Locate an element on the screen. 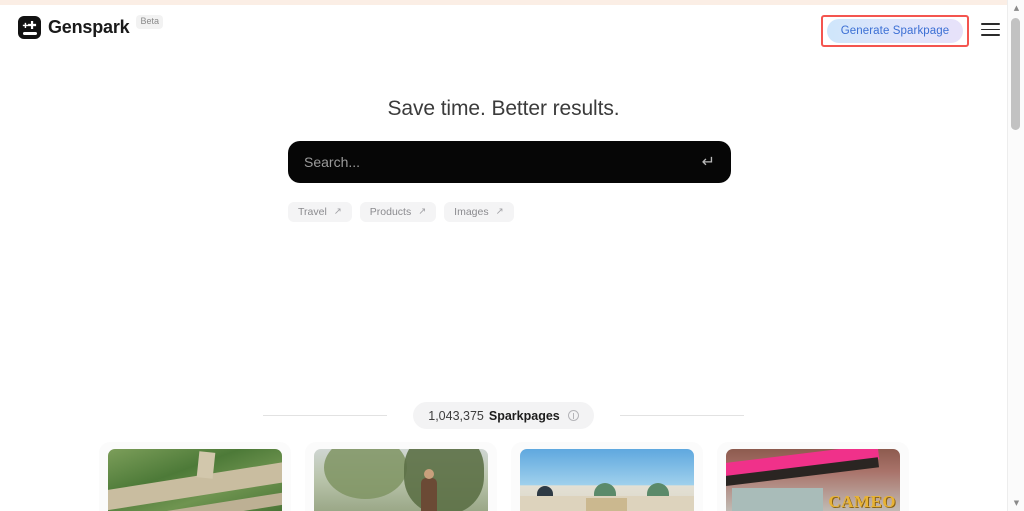 Image resolution: width=1024 pixels, height=511 pixels. chip-label: Products is located at coordinates (390, 212).